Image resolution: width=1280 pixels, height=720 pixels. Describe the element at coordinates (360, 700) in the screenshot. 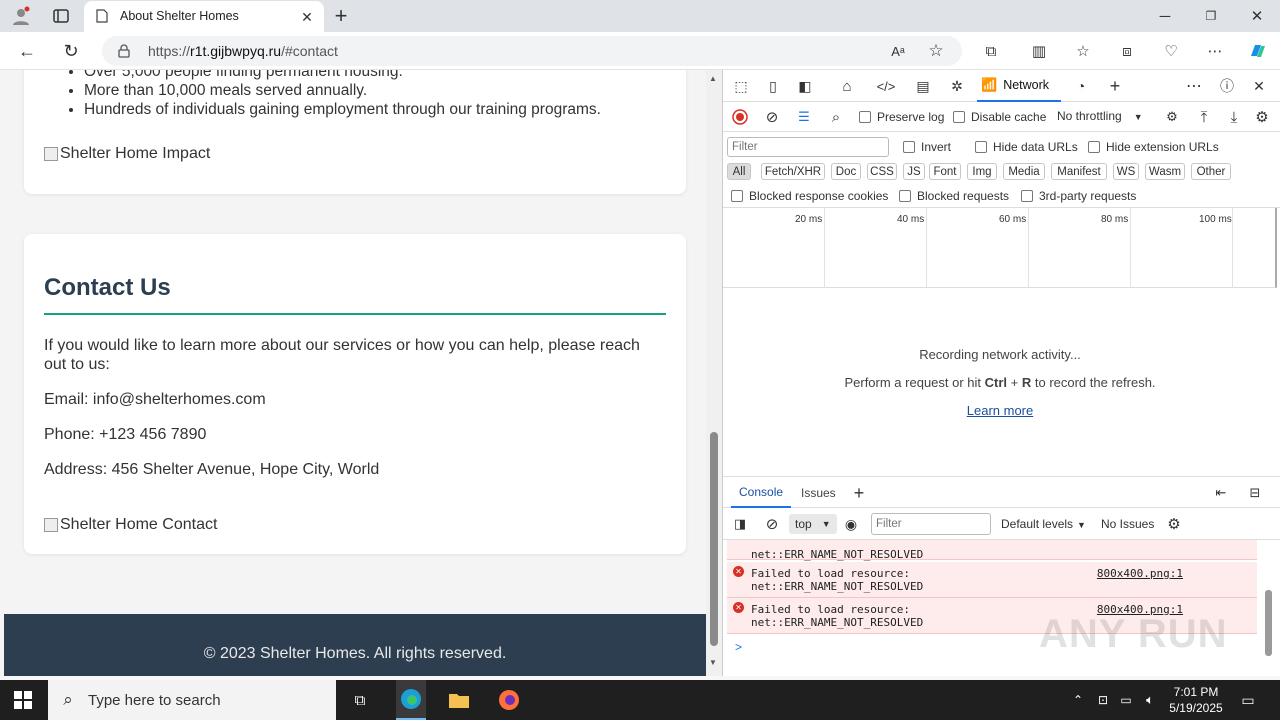

I see `task-view-icon: ⧉` at that location.